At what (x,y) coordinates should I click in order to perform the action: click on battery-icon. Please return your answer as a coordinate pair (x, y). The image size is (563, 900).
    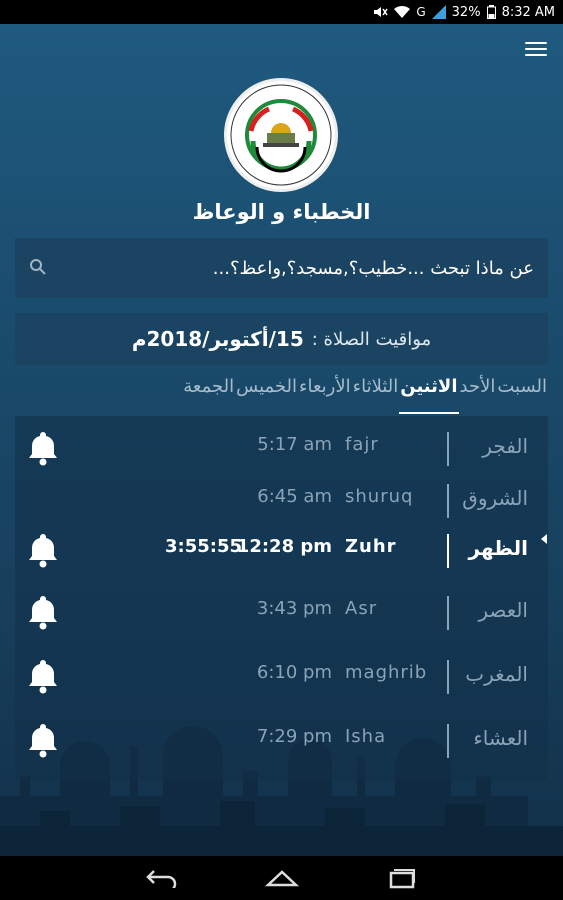
    Looking at the image, I should click on (491, 12).